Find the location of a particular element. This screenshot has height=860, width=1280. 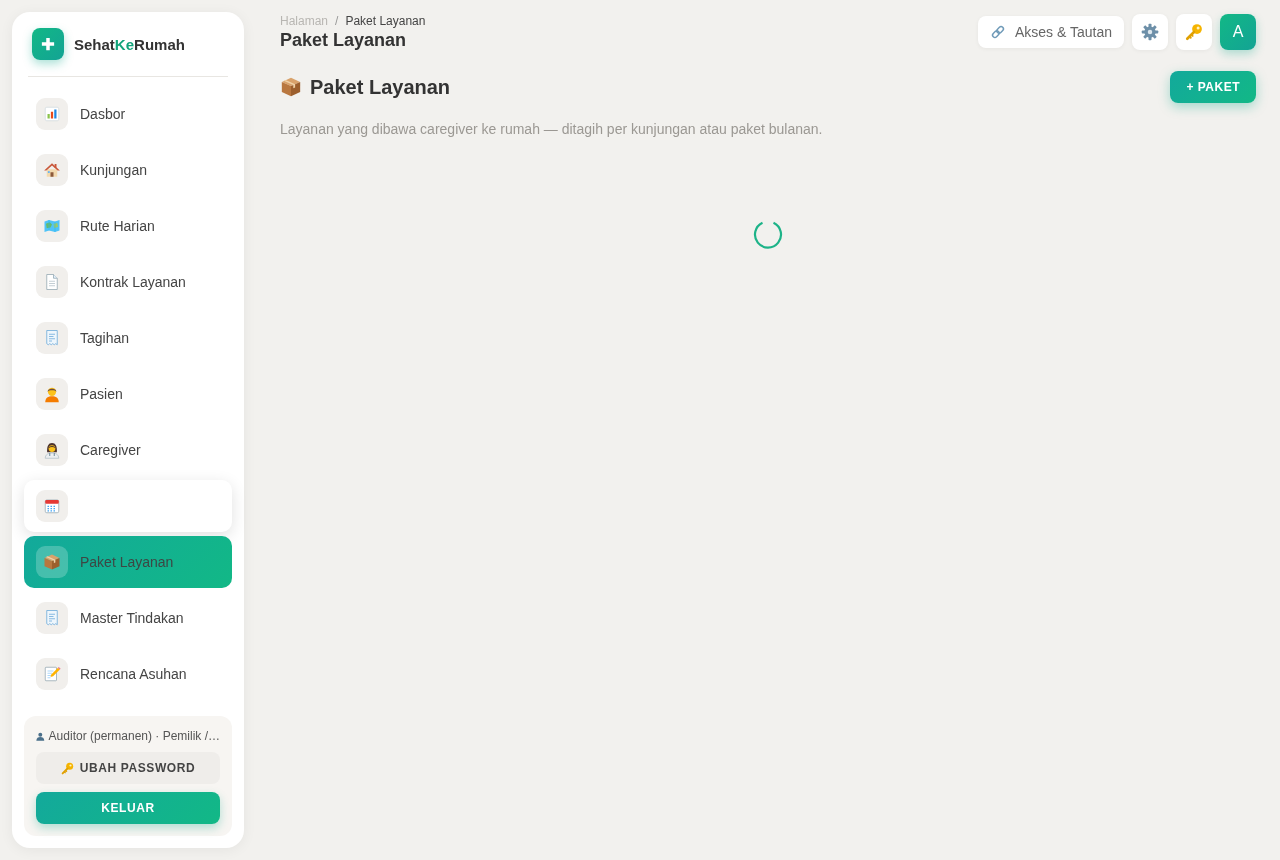

sidebar-item: Rencana Asuhan is located at coordinates (128, 674).